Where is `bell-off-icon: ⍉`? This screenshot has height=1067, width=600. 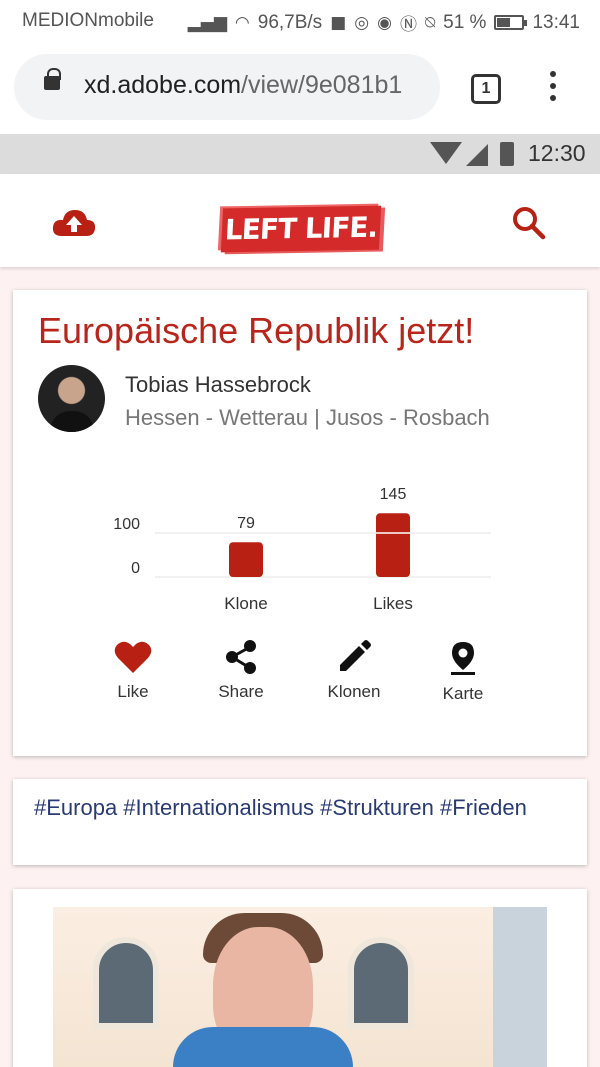 bell-off-icon: ⍉ is located at coordinates (430, 22).